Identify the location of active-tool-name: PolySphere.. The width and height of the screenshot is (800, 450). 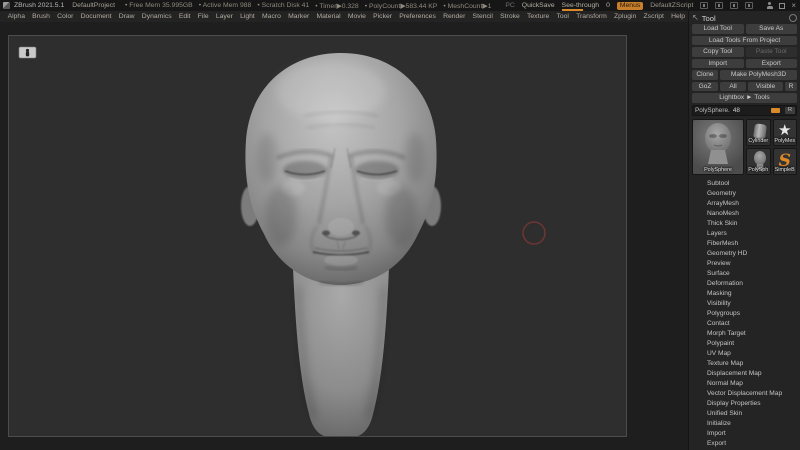
(712, 110).